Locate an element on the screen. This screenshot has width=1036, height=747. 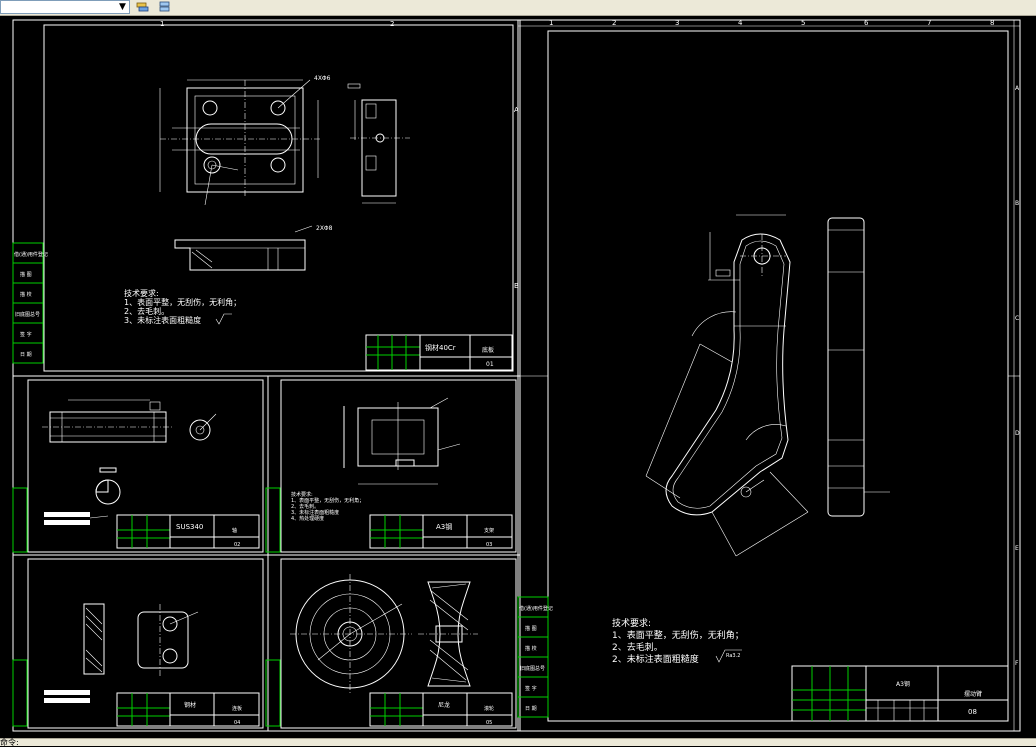
panel-d-name: 滚轮 is located at coordinates (489, 708).